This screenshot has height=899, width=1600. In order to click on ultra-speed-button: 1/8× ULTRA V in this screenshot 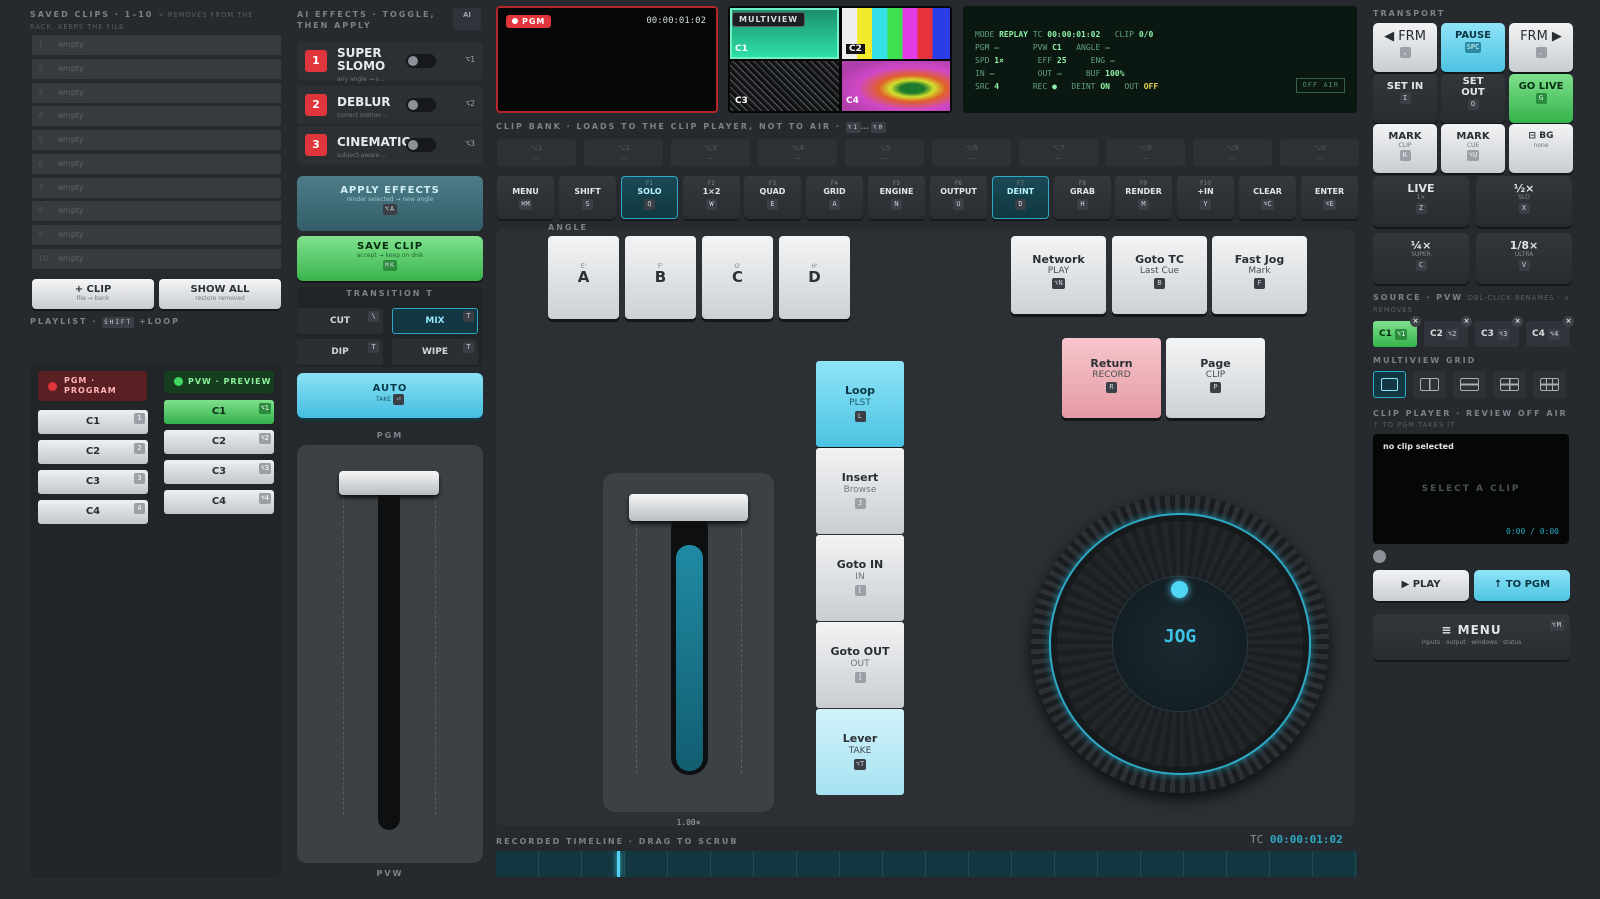, I will do `click(1524, 258)`.